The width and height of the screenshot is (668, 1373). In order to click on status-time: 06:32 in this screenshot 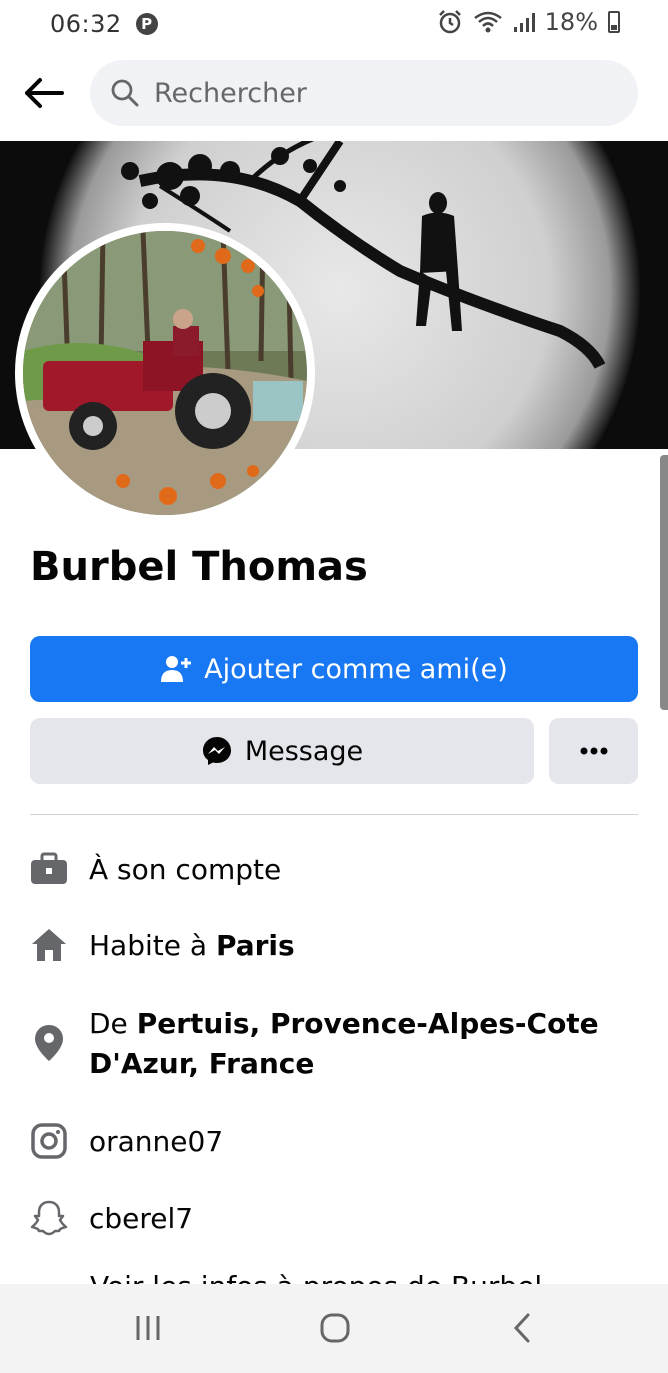, I will do `click(86, 24)`.